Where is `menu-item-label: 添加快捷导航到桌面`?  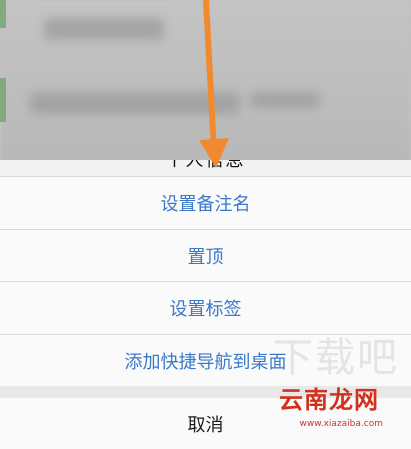
menu-item-label: 添加快捷导航到桌面 is located at coordinates (205, 362).